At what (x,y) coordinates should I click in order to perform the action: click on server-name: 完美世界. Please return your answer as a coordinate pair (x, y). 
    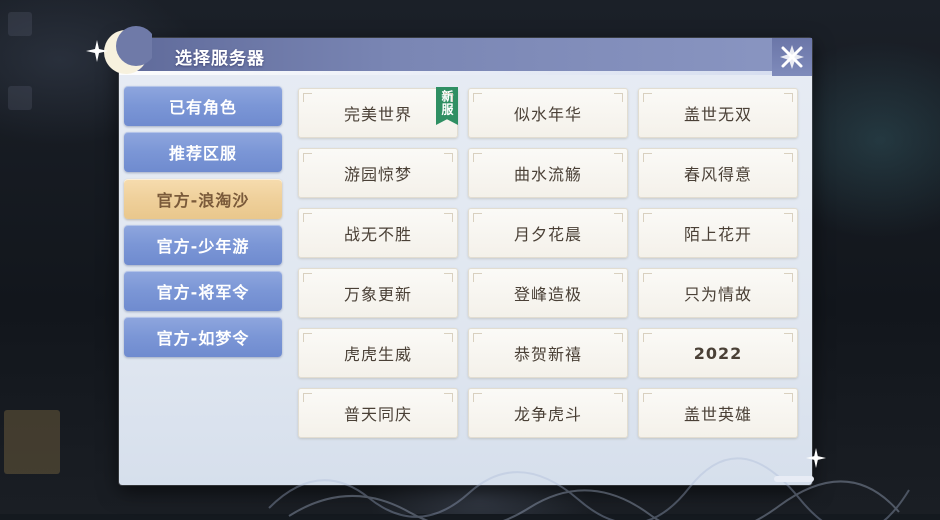
    Looking at the image, I should click on (377, 114).